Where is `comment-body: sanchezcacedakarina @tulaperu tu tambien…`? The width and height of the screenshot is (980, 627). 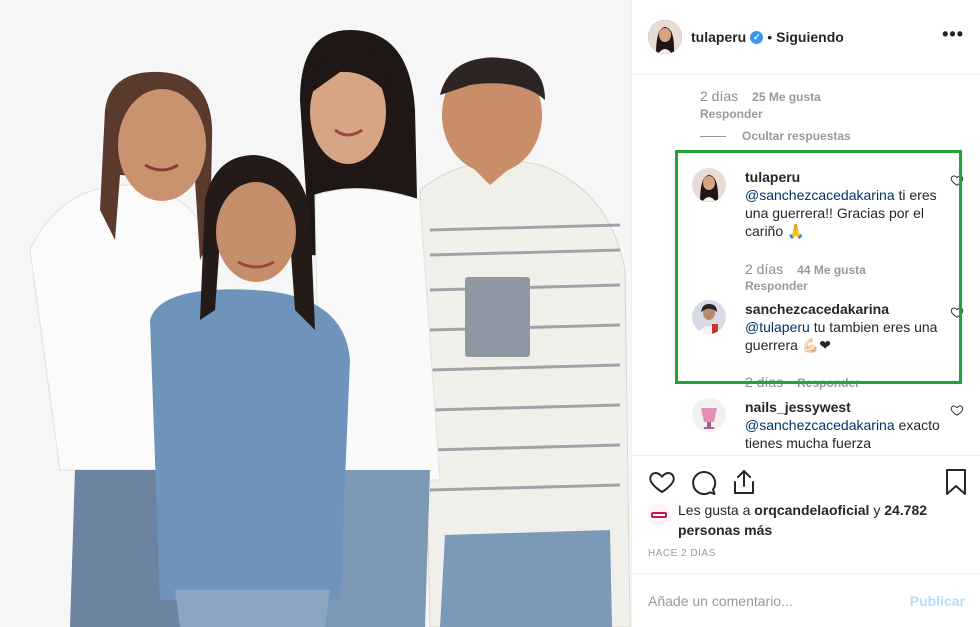
comment-body: sanchezcacedakarina @tulaperu tu tambien… is located at coordinates (848, 327).